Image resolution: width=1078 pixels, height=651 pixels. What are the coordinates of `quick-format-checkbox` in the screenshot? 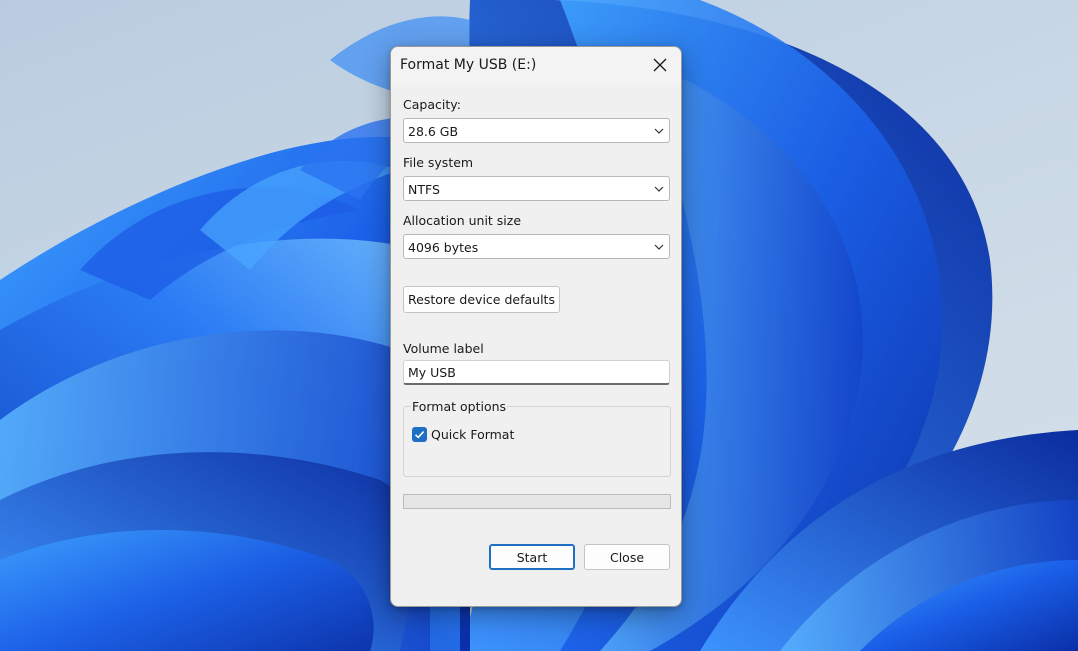 It's located at (419, 434).